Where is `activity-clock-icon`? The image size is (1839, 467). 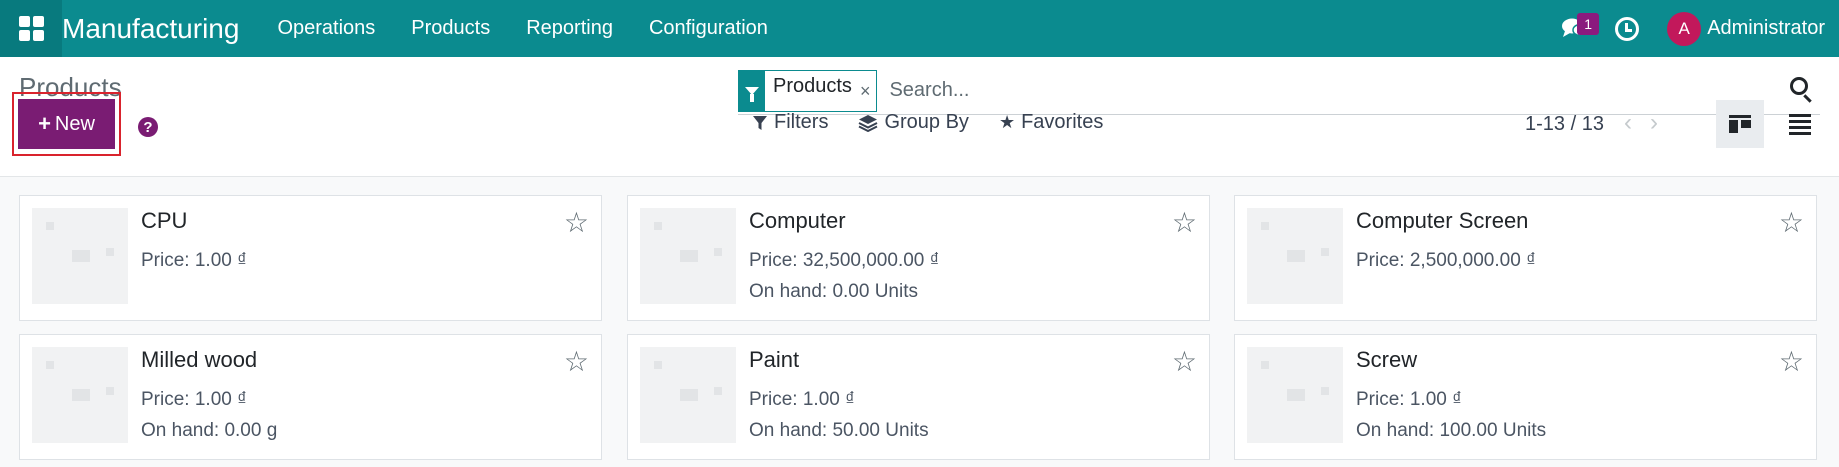
activity-clock-icon is located at coordinates (1627, 28).